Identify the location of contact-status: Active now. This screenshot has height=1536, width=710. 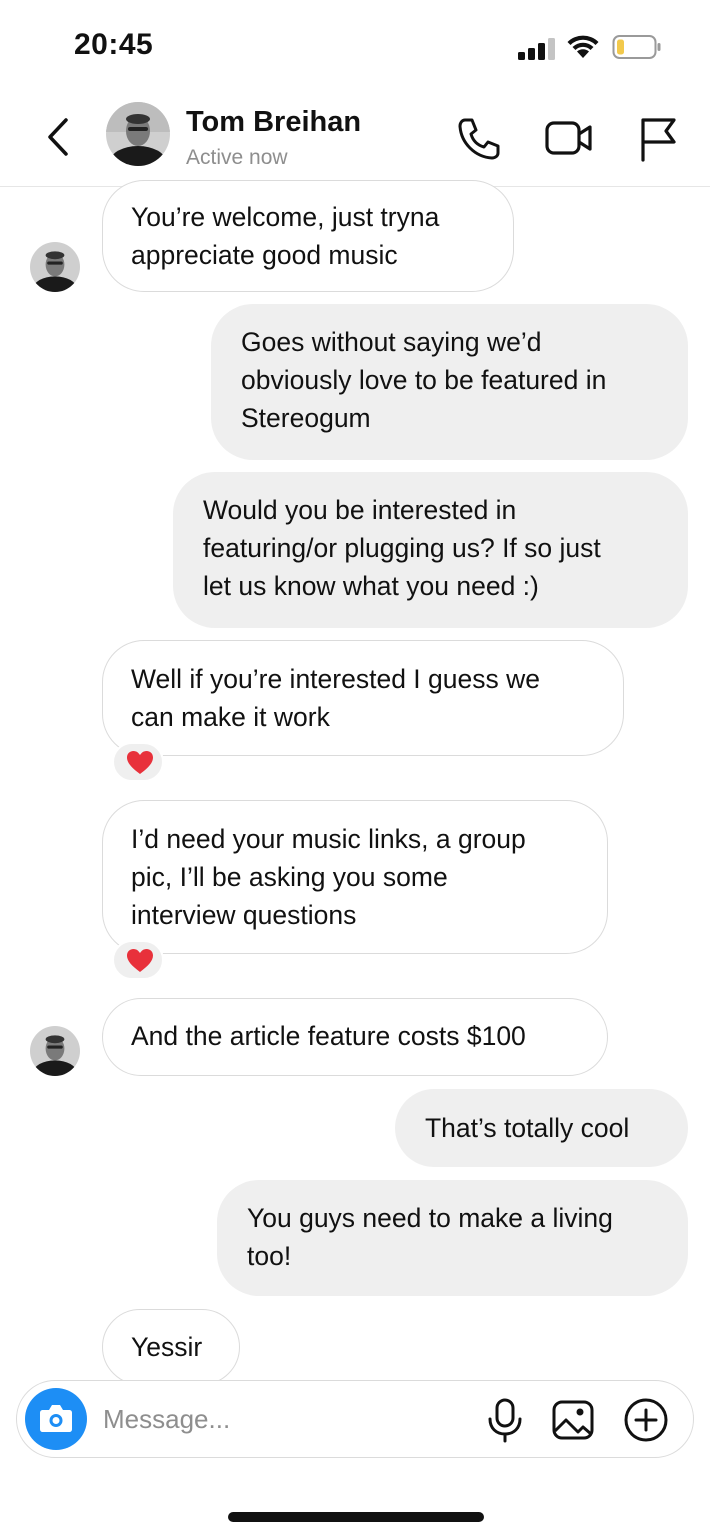
(237, 157).